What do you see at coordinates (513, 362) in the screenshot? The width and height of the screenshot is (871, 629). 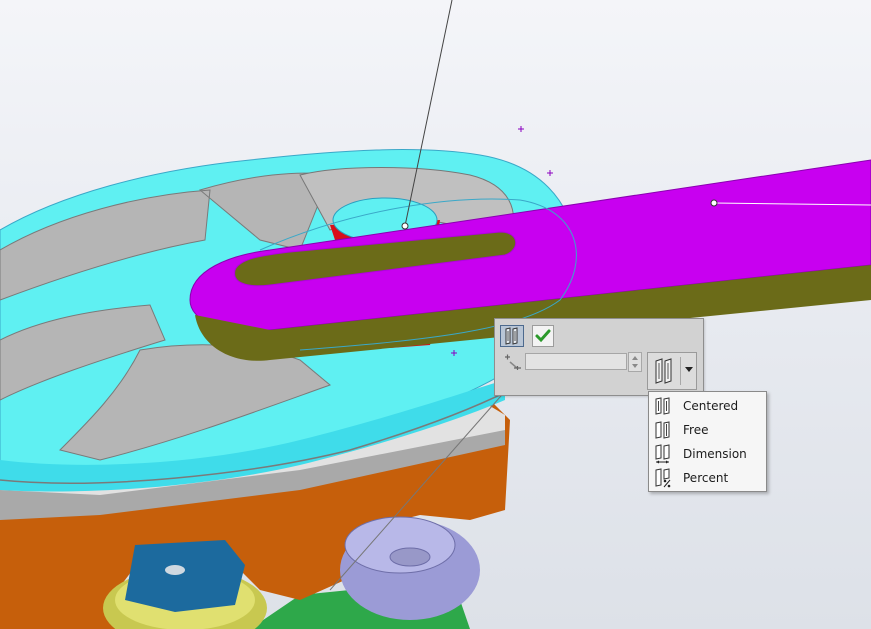 I see `distance-icon` at bounding box center [513, 362].